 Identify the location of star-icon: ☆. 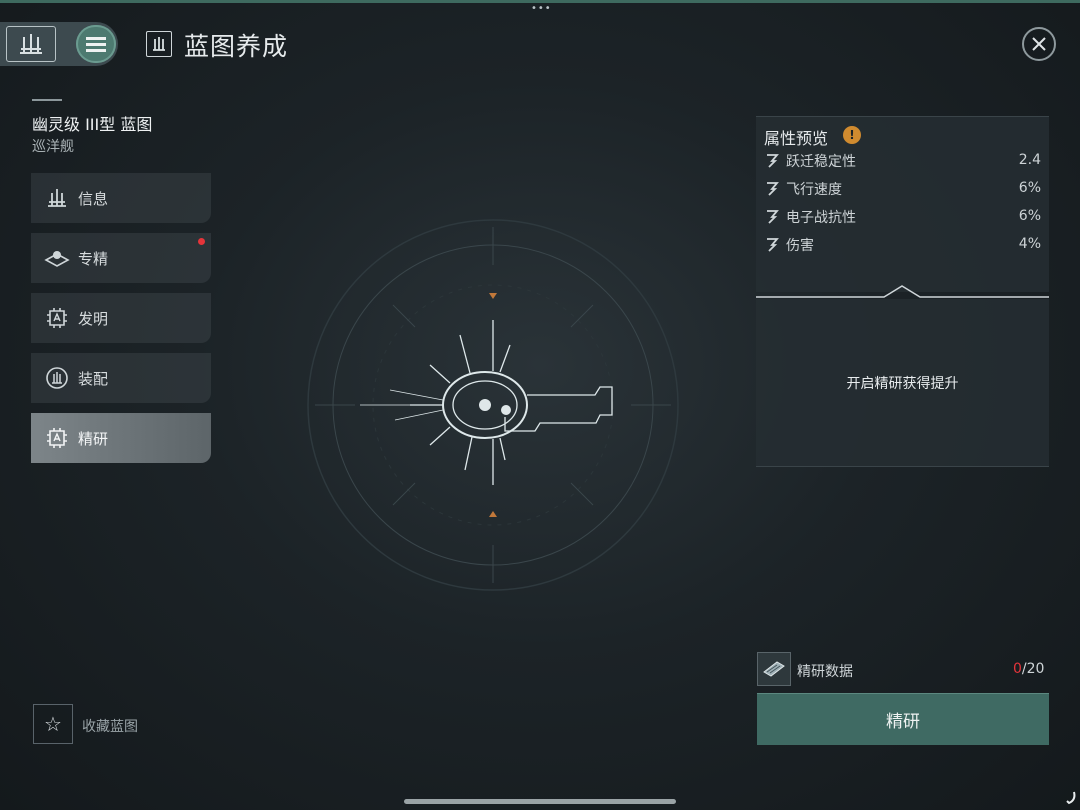
(53, 724).